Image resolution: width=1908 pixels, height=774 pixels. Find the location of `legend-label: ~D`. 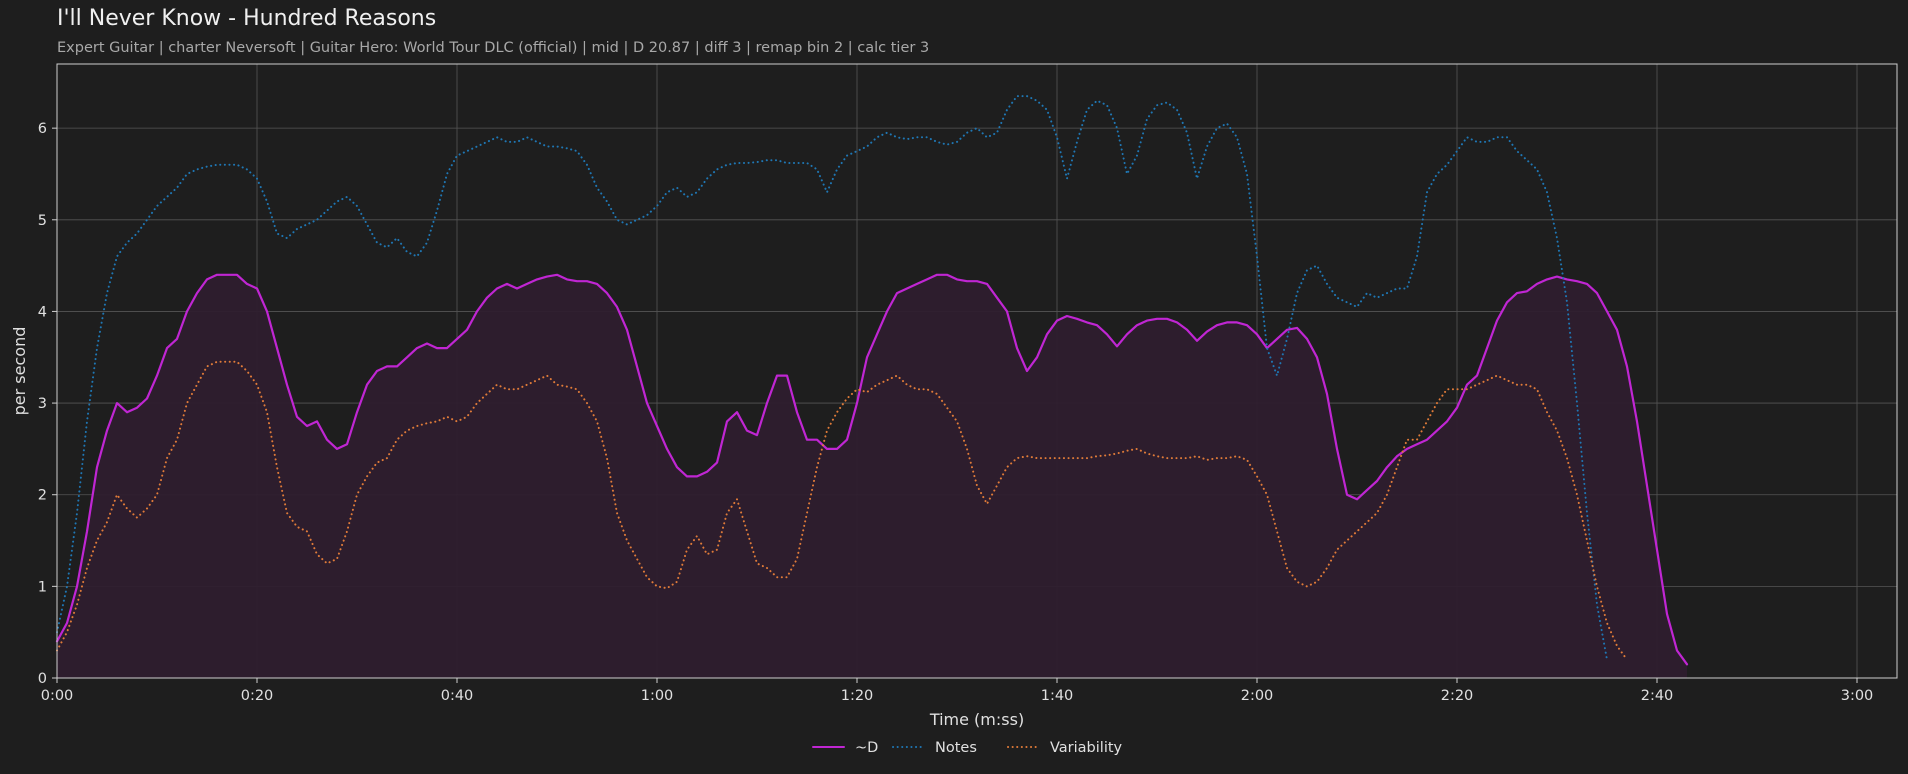

legend-label: ~D is located at coordinates (866, 748).